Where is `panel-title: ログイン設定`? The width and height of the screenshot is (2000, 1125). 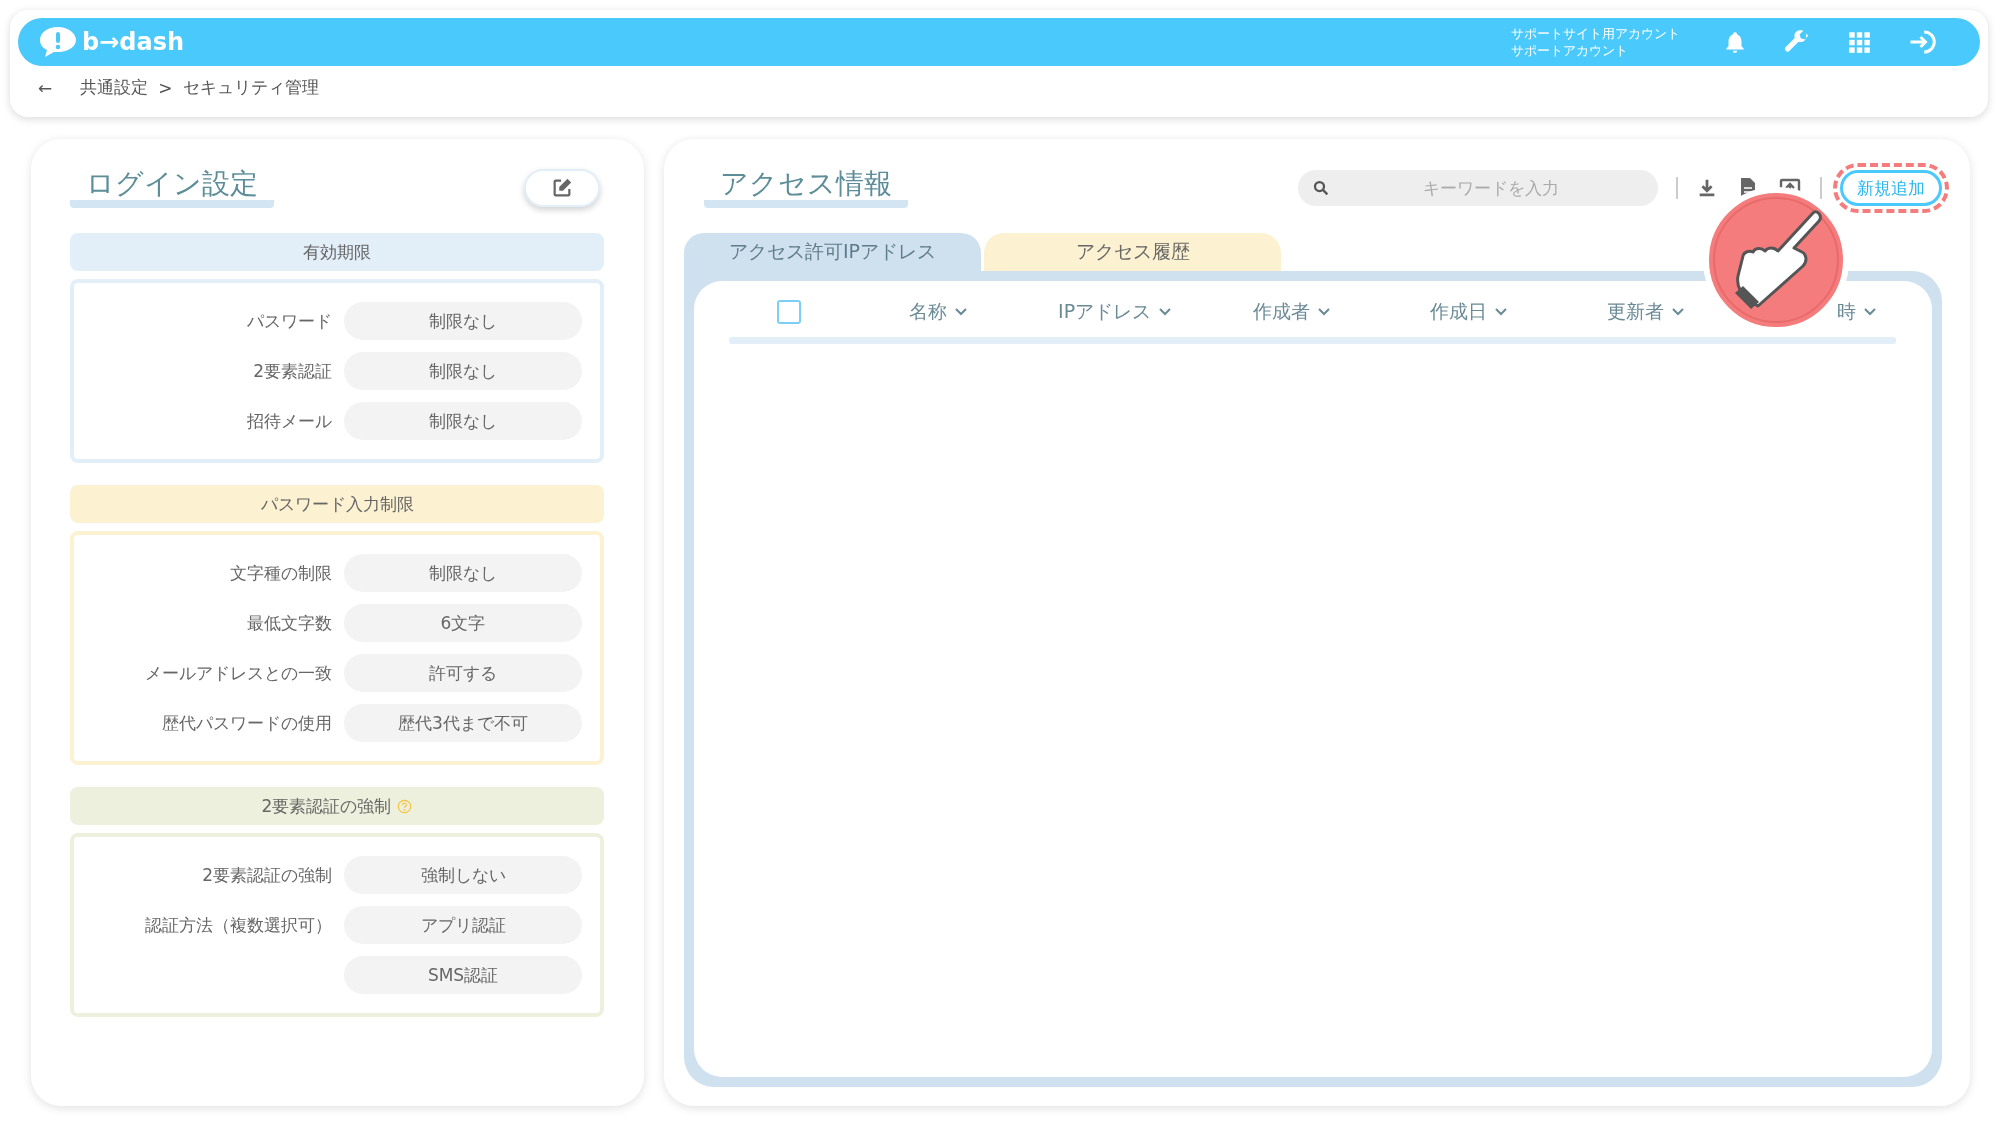
panel-title: ログイン設定 is located at coordinates (172, 188).